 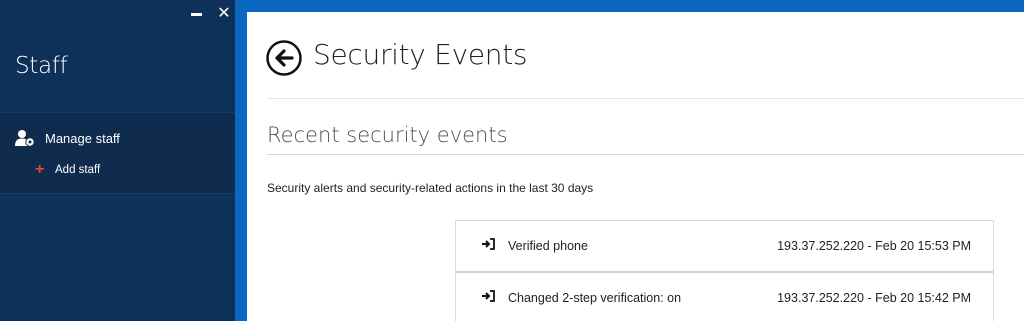 What do you see at coordinates (25, 138) in the screenshot?
I see `manage-staff-icon` at bounding box center [25, 138].